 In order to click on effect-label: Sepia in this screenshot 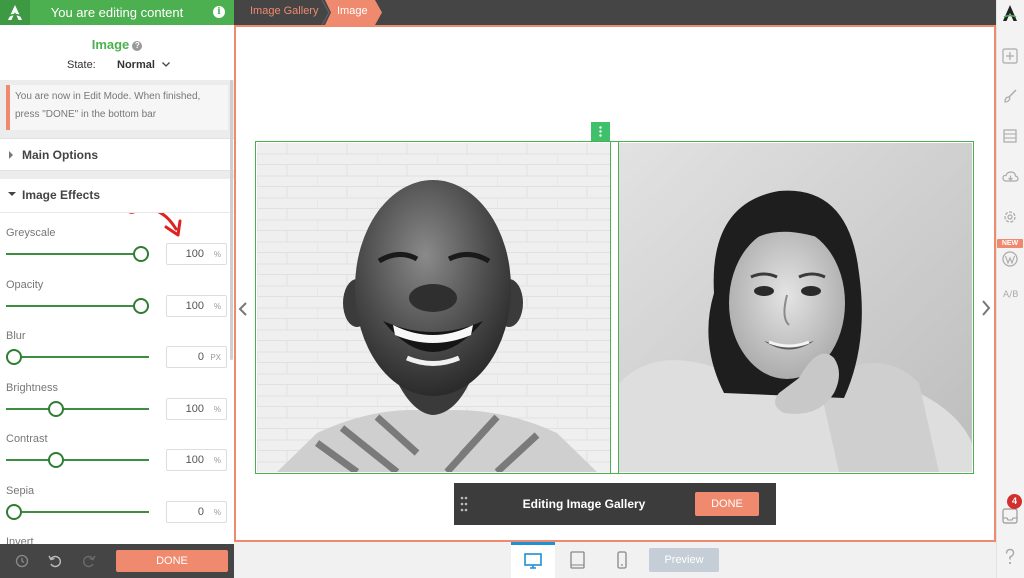, I will do `click(20, 490)`.